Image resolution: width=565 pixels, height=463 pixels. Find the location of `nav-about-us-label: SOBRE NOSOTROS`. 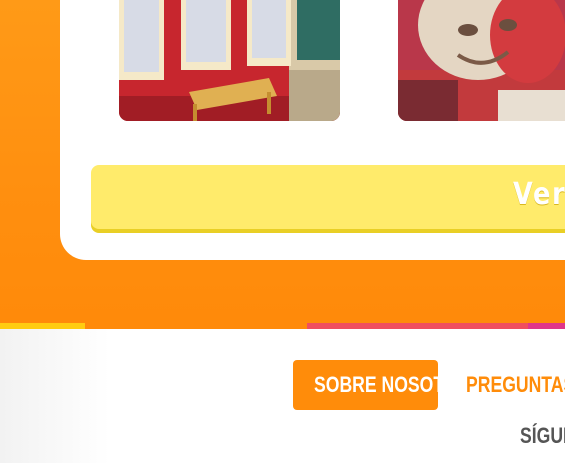

nav-about-us-label: SOBRE NOSOTROS is located at coordinates (398, 384).